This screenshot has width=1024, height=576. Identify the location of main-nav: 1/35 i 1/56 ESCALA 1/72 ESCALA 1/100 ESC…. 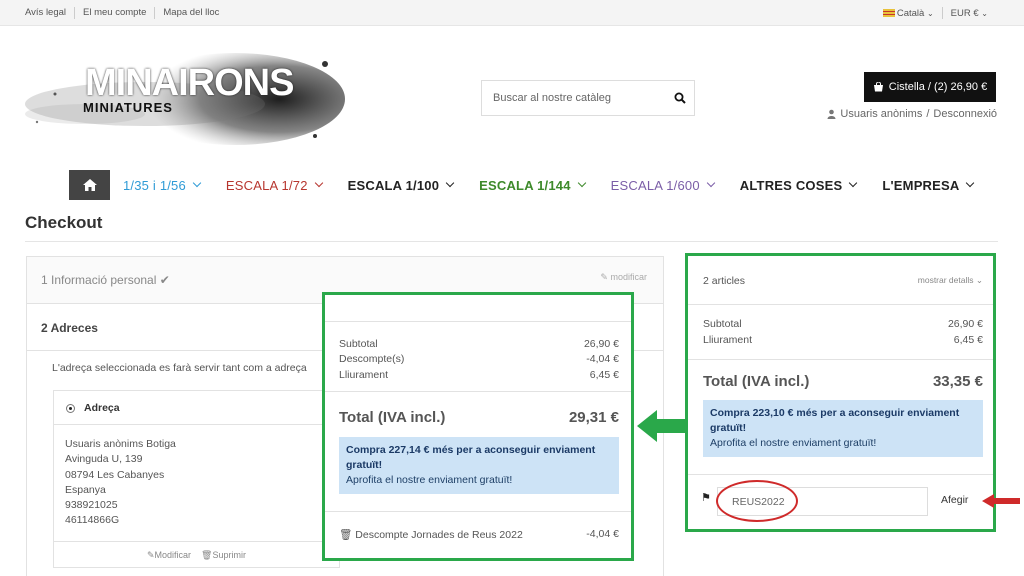
(522, 185).